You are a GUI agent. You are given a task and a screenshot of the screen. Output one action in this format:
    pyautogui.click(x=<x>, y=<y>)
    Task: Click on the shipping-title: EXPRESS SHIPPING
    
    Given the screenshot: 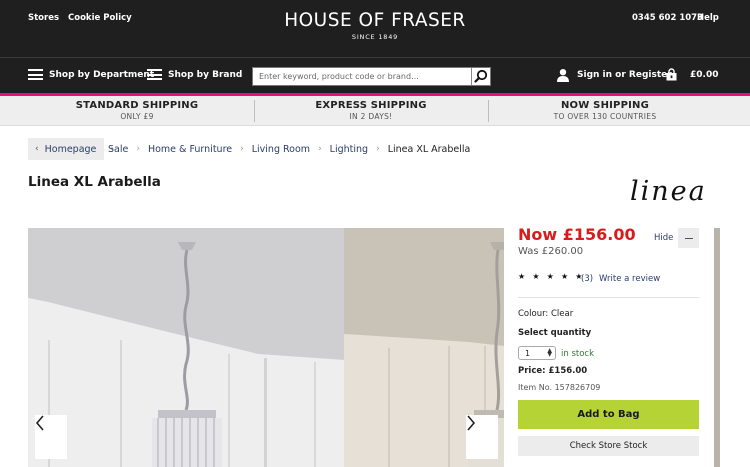 What is the action you would take?
    pyautogui.click(x=371, y=105)
    